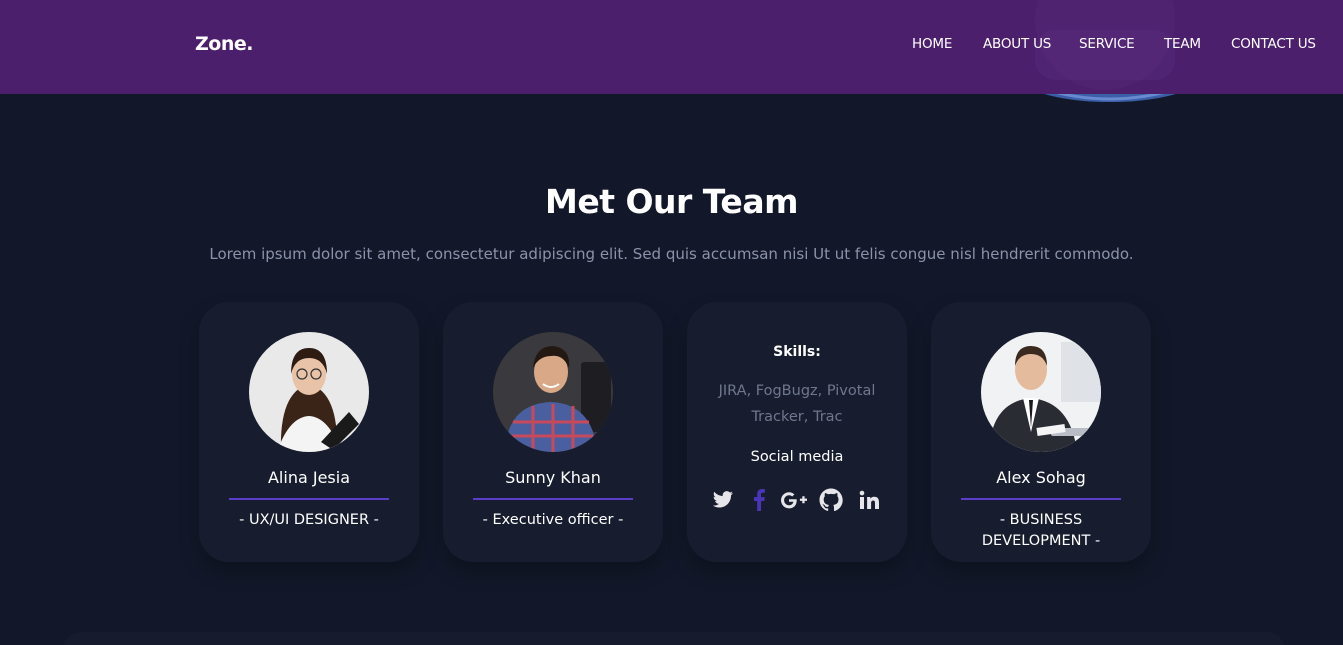 The image size is (1343, 645). What do you see at coordinates (1182, 44) in the screenshot?
I see `nav-team: TEAM` at bounding box center [1182, 44].